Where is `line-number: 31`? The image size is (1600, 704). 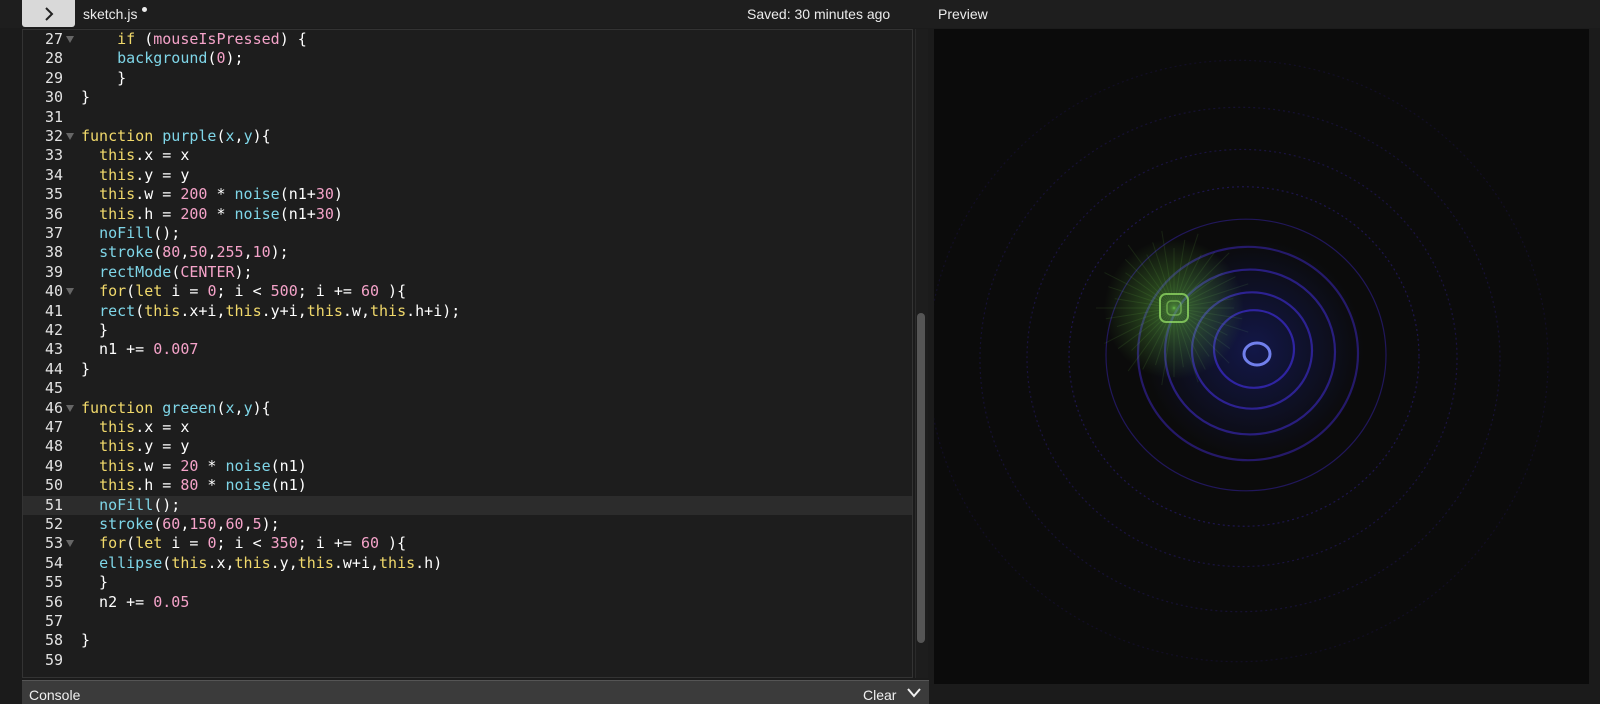
line-number: 31 is located at coordinates (53, 116).